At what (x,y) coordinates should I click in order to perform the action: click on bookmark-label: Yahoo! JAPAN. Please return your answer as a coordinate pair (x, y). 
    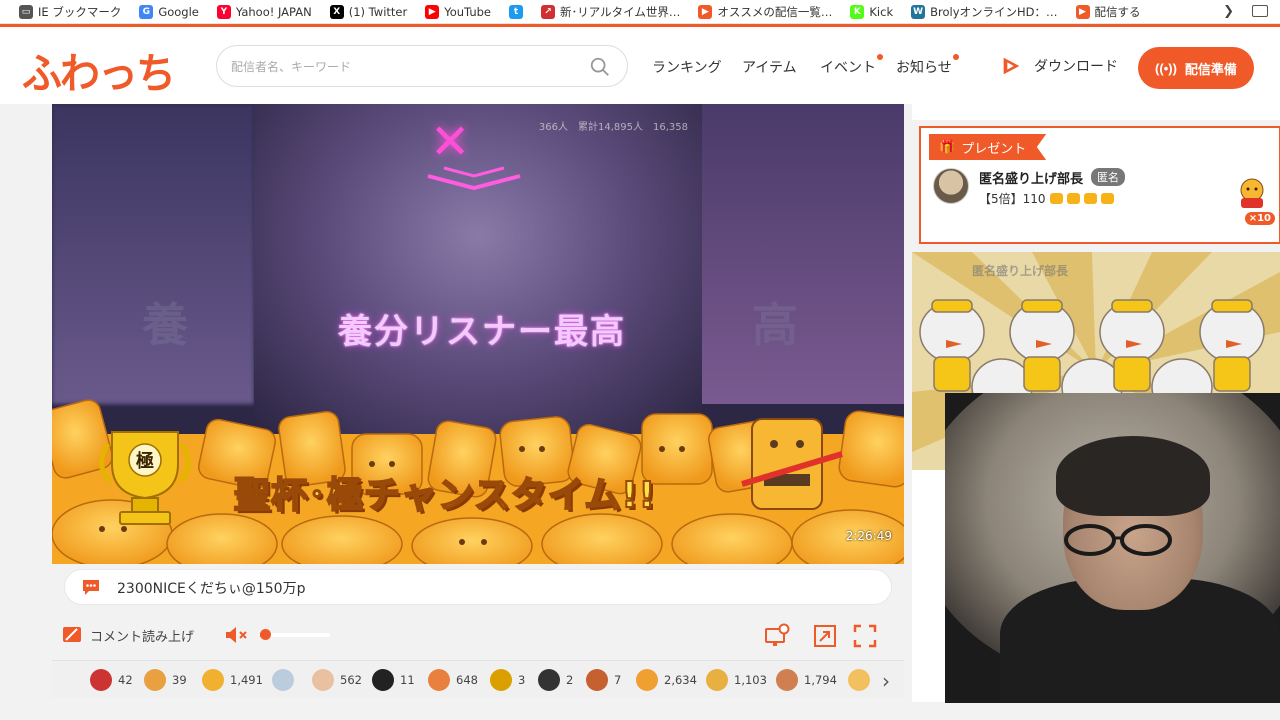
    Looking at the image, I should click on (273, 11).